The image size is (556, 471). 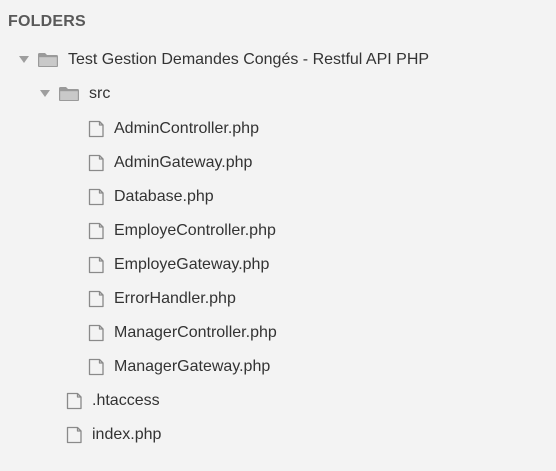 I want to click on folders-header: FOLDERS, so click(x=47, y=21).